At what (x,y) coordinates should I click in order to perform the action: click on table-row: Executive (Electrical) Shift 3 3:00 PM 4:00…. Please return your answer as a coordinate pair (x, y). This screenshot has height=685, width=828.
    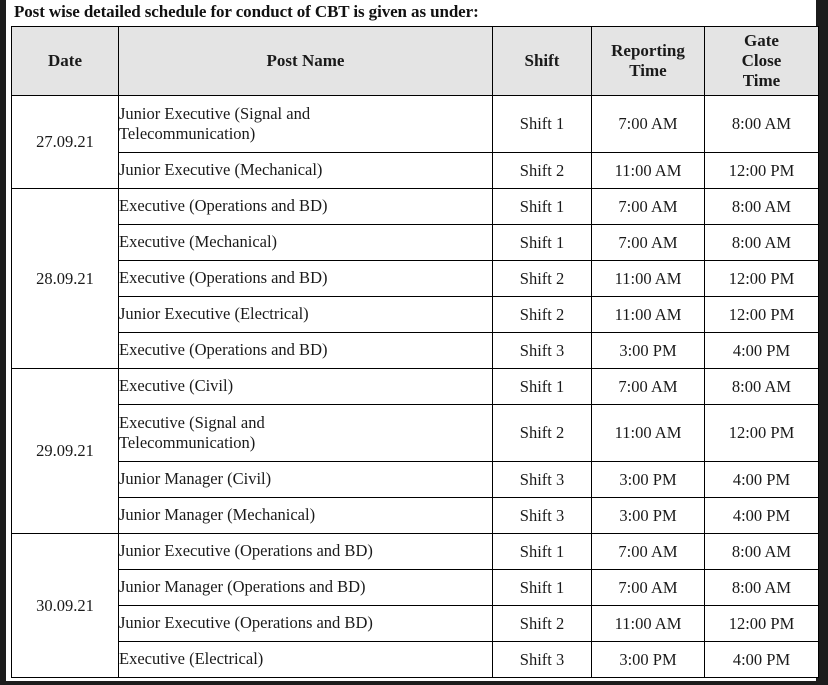
    Looking at the image, I should click on (415, 659).